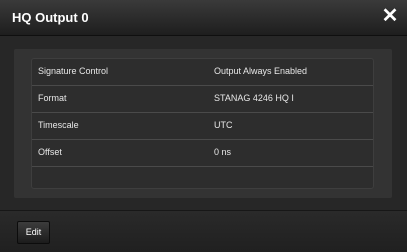 This screenshot has height=252, width=407. Describe the element at coordinates (202, 99) in the screenshot. I see `setting-row-format: Format STANAG 4246 HQ I` at that location.